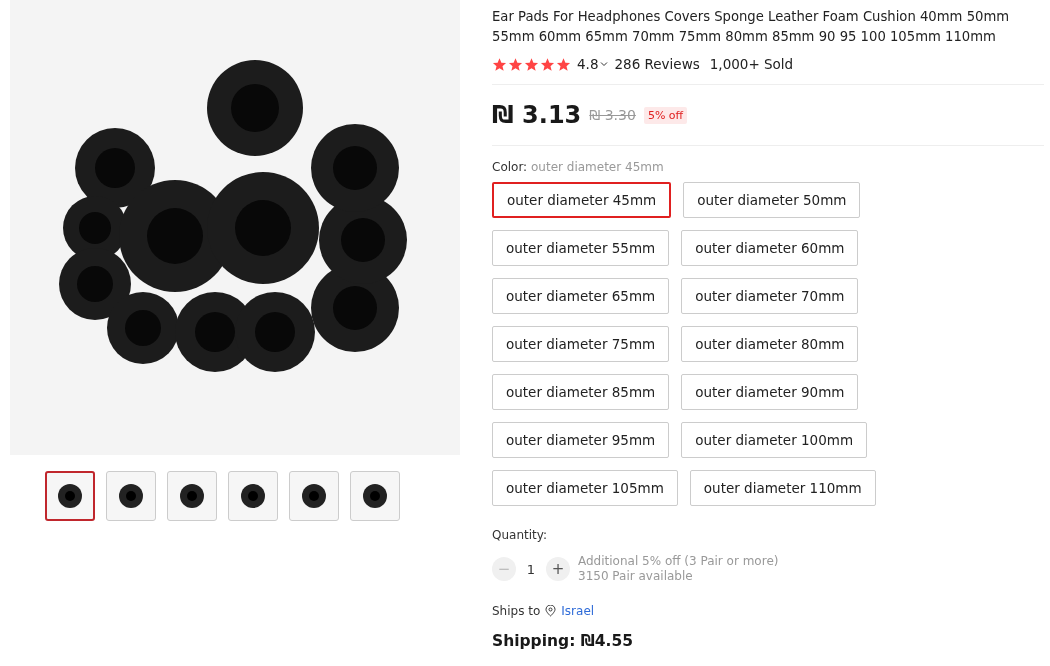 The height and width of the screenshot is (666, 1050). What do you see at coordinates (751, 27) in the screenshot?
I see `product-title: Ear Pads For Headphones Covers Sponge Leather Foam Cushion 40mm 50mm 55mm 60mm 65mm 70mm 75mm 80mm 85mm 90 95 100 105mm 110mm` at bounding box center [751, 27].